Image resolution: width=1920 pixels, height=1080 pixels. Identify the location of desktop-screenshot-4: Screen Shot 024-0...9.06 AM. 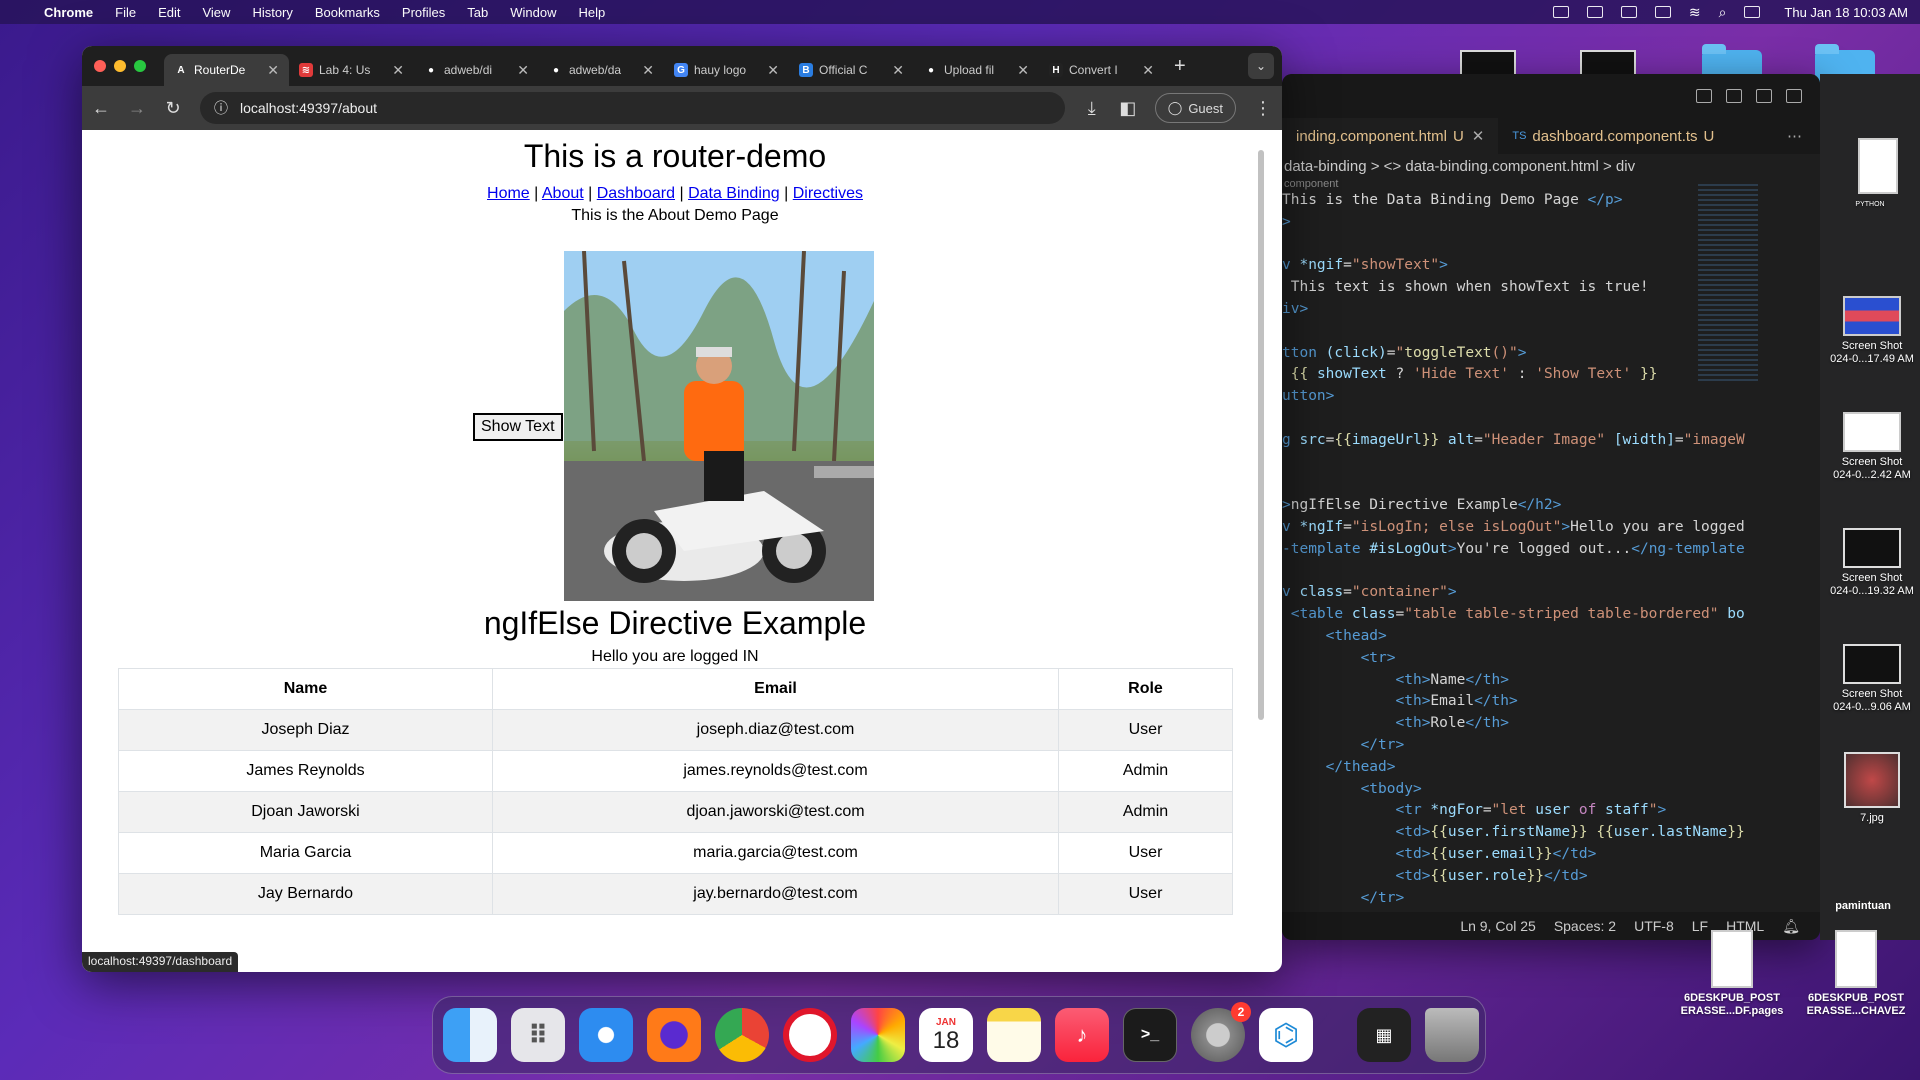
(1872, 679).